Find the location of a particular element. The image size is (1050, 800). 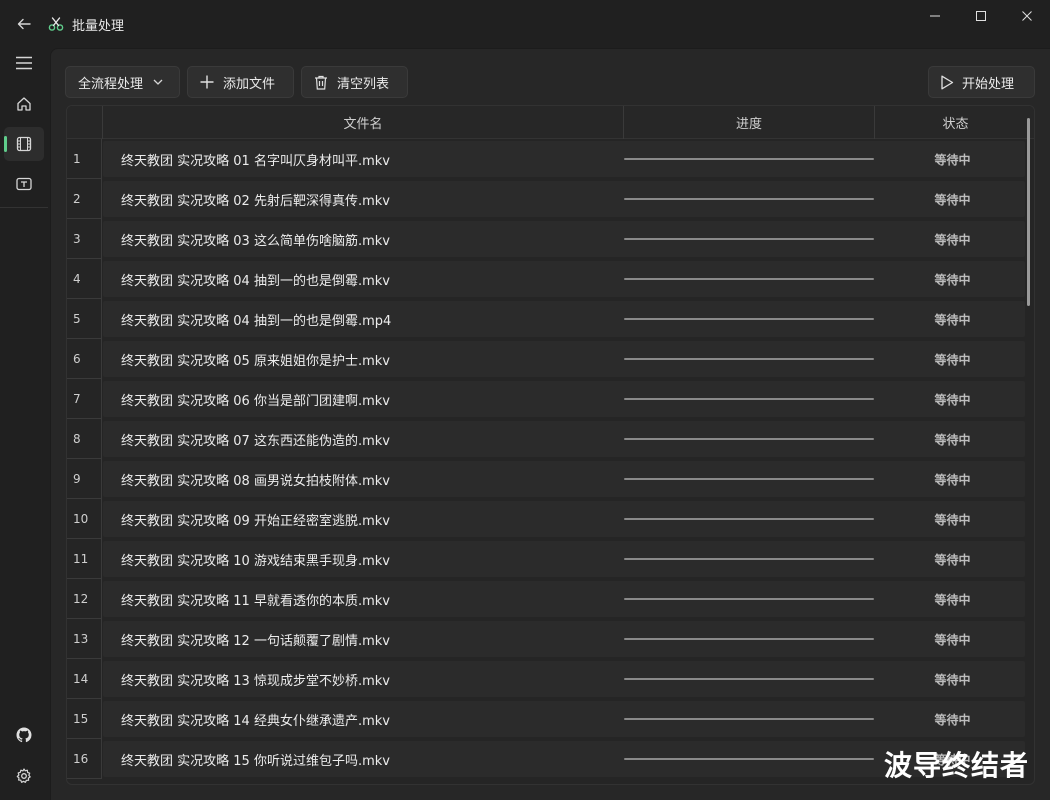

table-row: 10 终天教团 实况攻略 09 开始正经密室逃脱.mkv 等待中 is located at coordinates (550, 519).